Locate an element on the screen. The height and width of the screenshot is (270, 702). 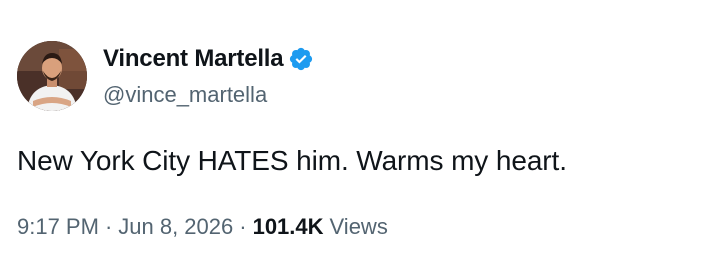
views-label: Views is located at coordinates (358, 226).